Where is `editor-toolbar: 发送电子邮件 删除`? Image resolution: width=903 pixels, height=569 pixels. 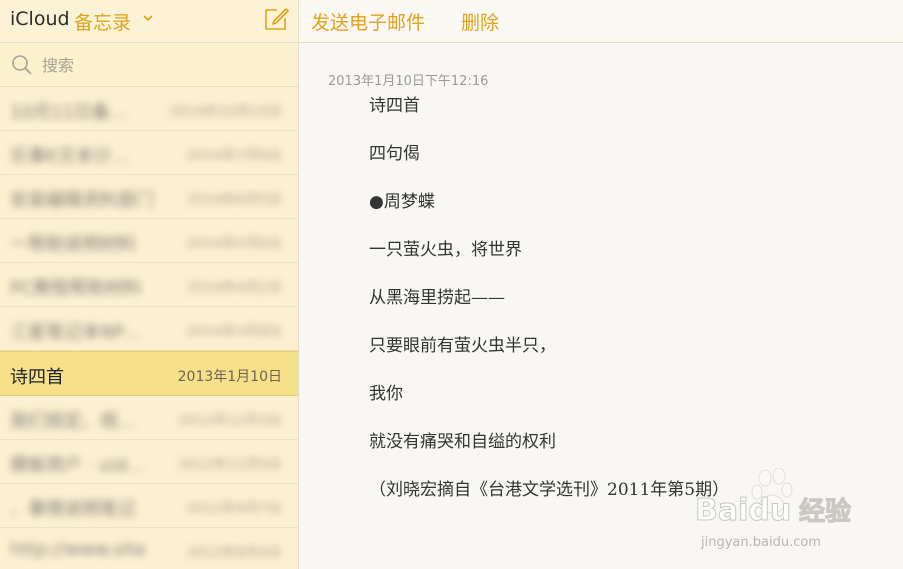 editor-toolbar: 发送电子邮件 删除 is located at coordinates (601, 21).